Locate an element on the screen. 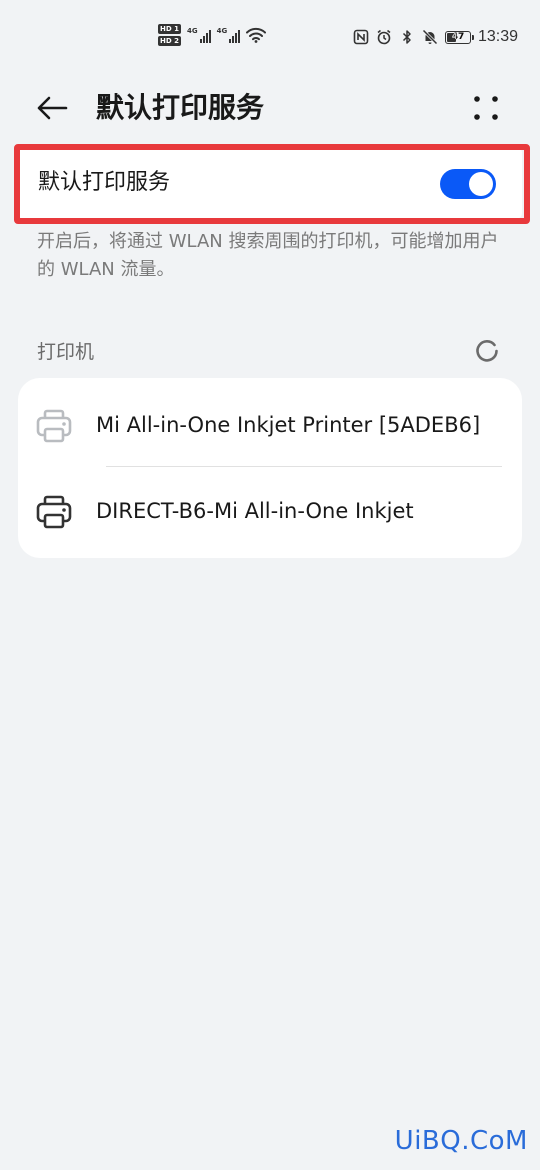 The image size is (540, 1170). page-title: 默认打印服务 is located at coordinates (180, 107).